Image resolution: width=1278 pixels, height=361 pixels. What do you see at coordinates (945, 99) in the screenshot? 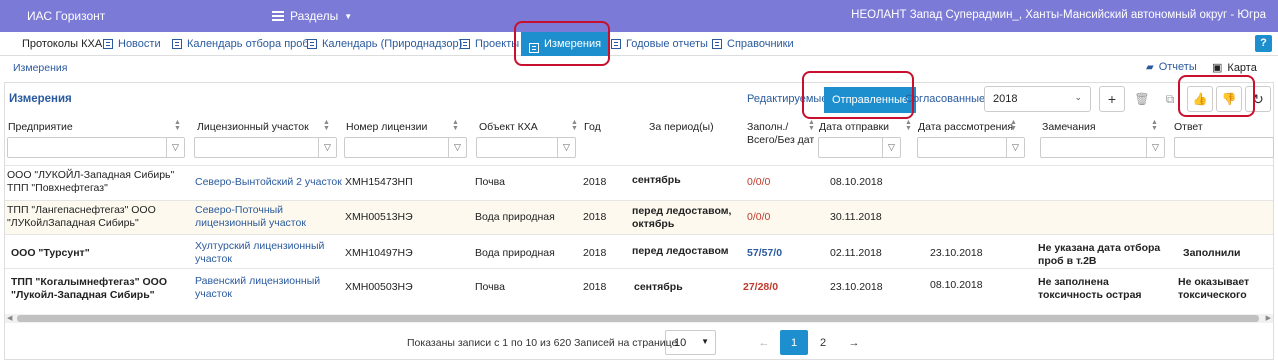
I see `toggle-approved: Согласованные` at bounding box center [945, 99].